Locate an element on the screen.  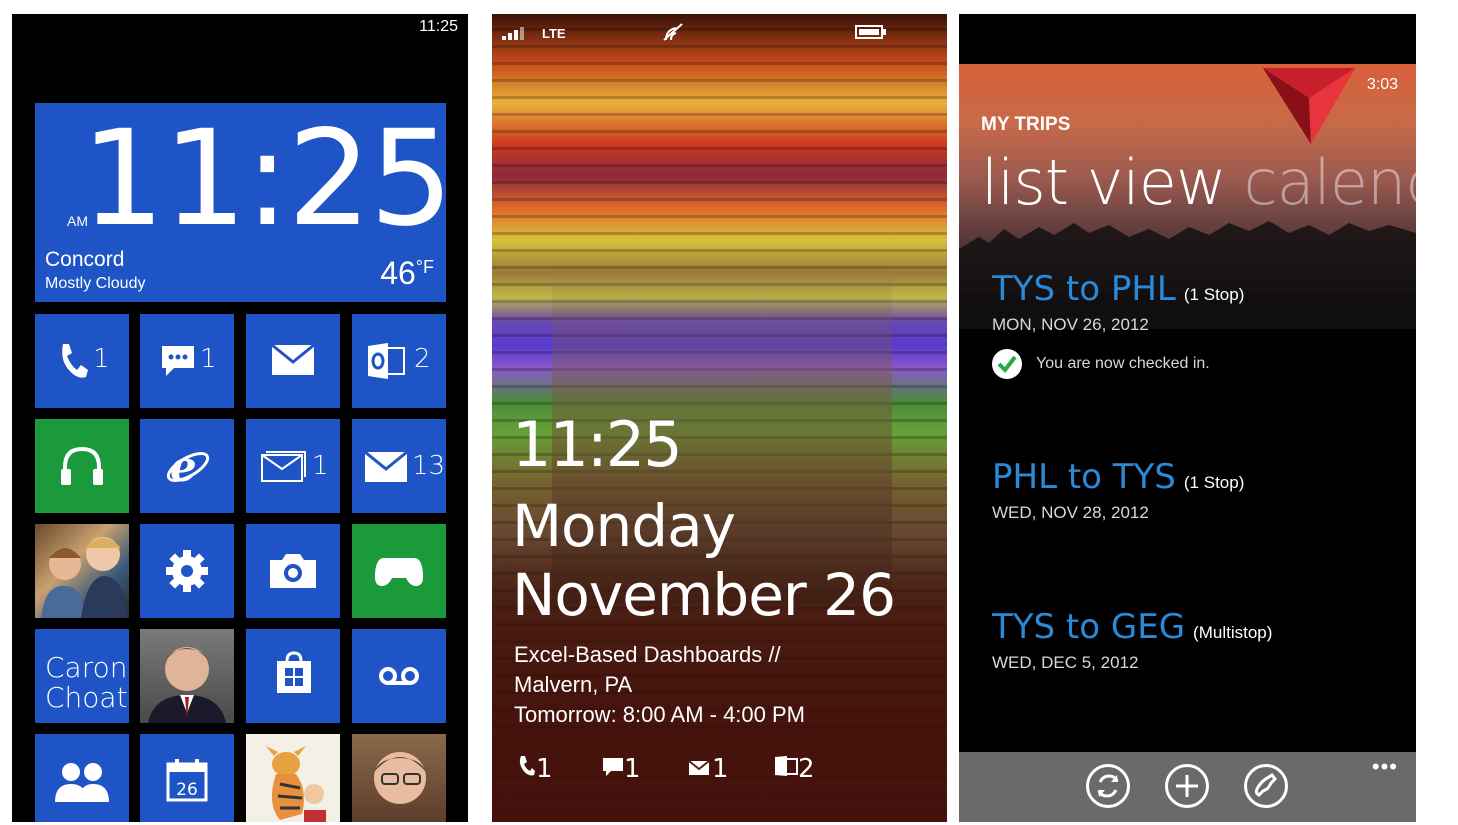
mail3-count: 13 is located at coordinates (429, 466).